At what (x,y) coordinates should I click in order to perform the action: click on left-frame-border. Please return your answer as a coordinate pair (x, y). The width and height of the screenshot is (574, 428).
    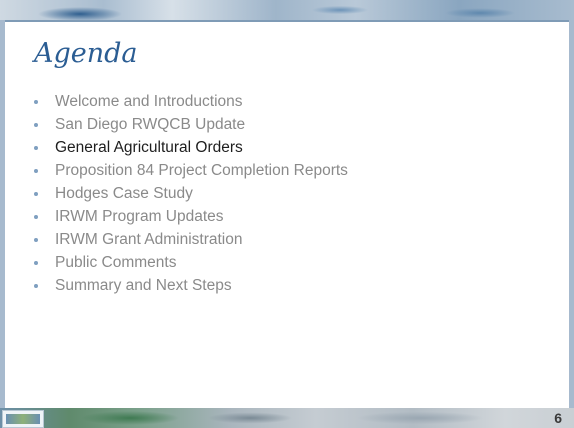
    Looking at the image, I should click on (2, 214).